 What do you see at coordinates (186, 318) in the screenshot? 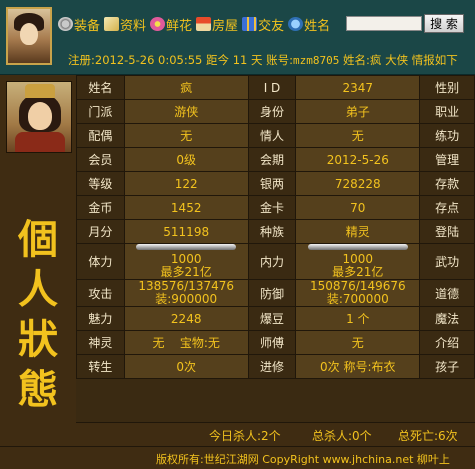
I see `value-charm: 2248` at bounding box center [186, 318].